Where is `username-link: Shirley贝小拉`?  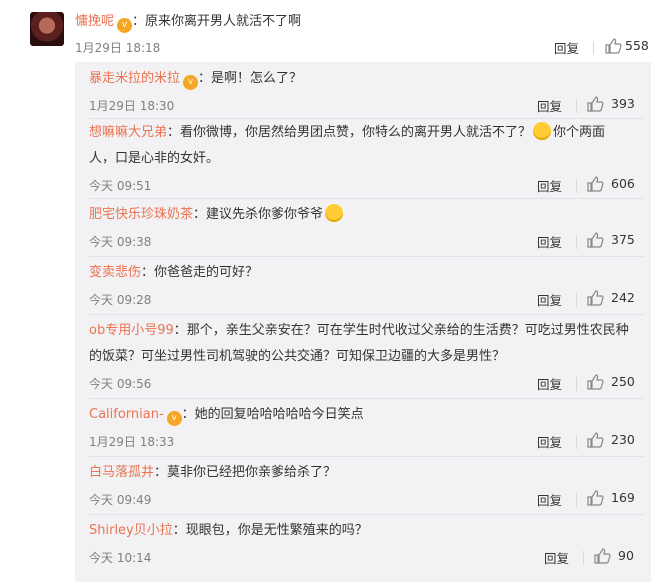
username-link: Shirley贝小拉 is located at coordinates (131, 530).